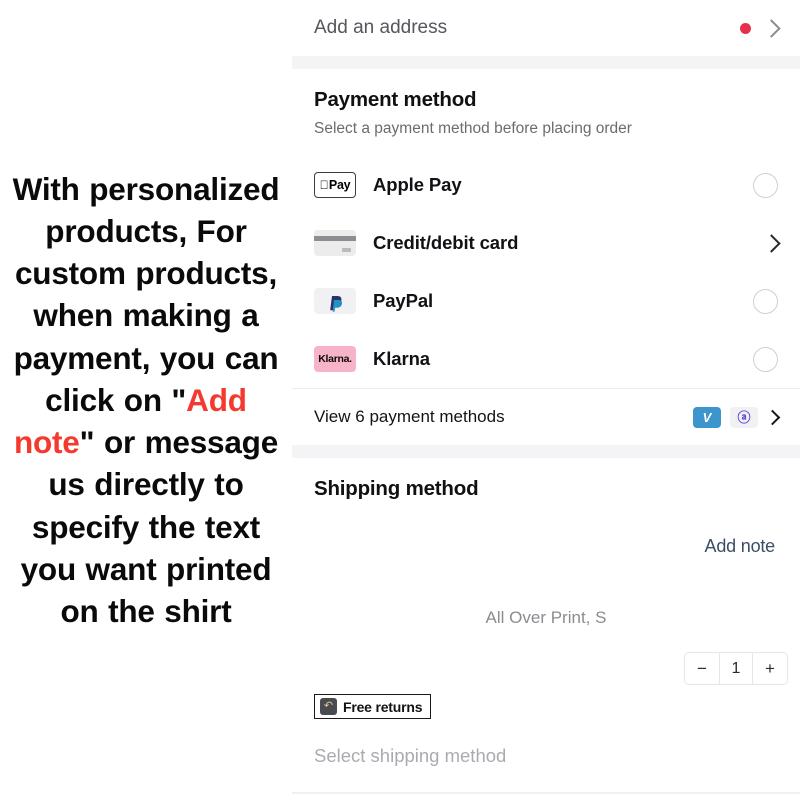  Describe the element at coordinates (410, 756) in the screenshot. I see `select-shipping-method-placeholder: Select shipping method` at that location.